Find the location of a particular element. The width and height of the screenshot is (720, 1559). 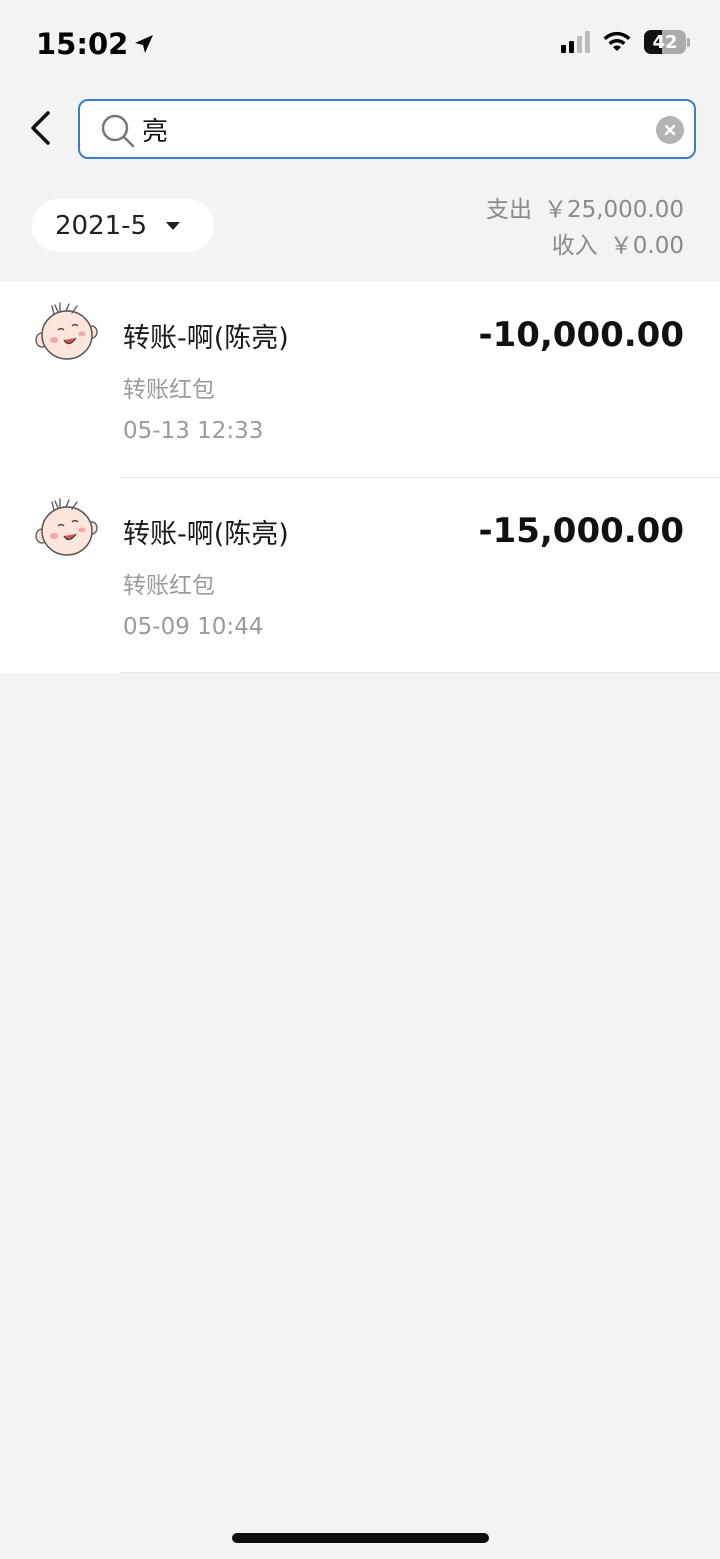

income-amount: ￥0.00 is located at coordinates (646, 246).